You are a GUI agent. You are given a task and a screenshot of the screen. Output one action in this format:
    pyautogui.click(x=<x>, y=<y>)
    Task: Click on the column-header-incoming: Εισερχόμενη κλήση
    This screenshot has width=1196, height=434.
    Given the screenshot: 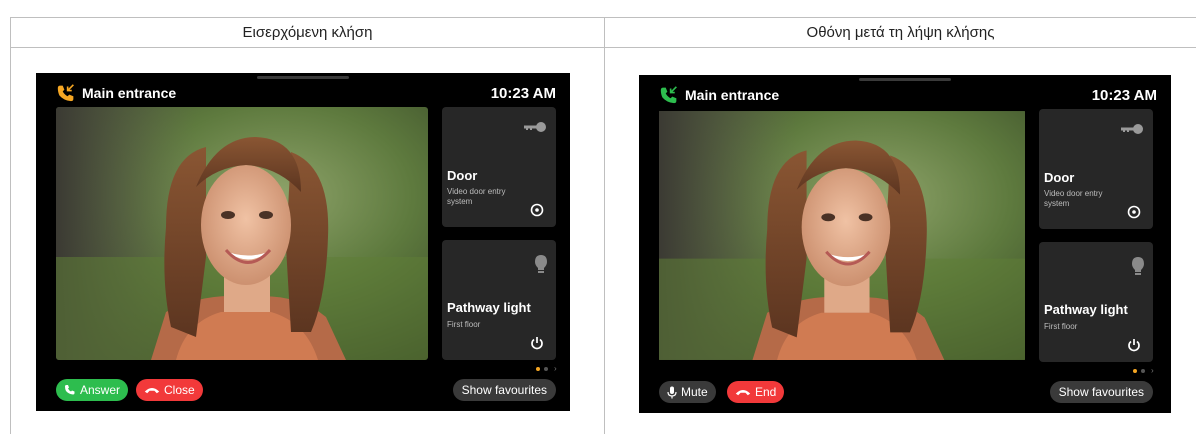 What is the action you would take?
    pyautogui.click(x=307, y=32)
    